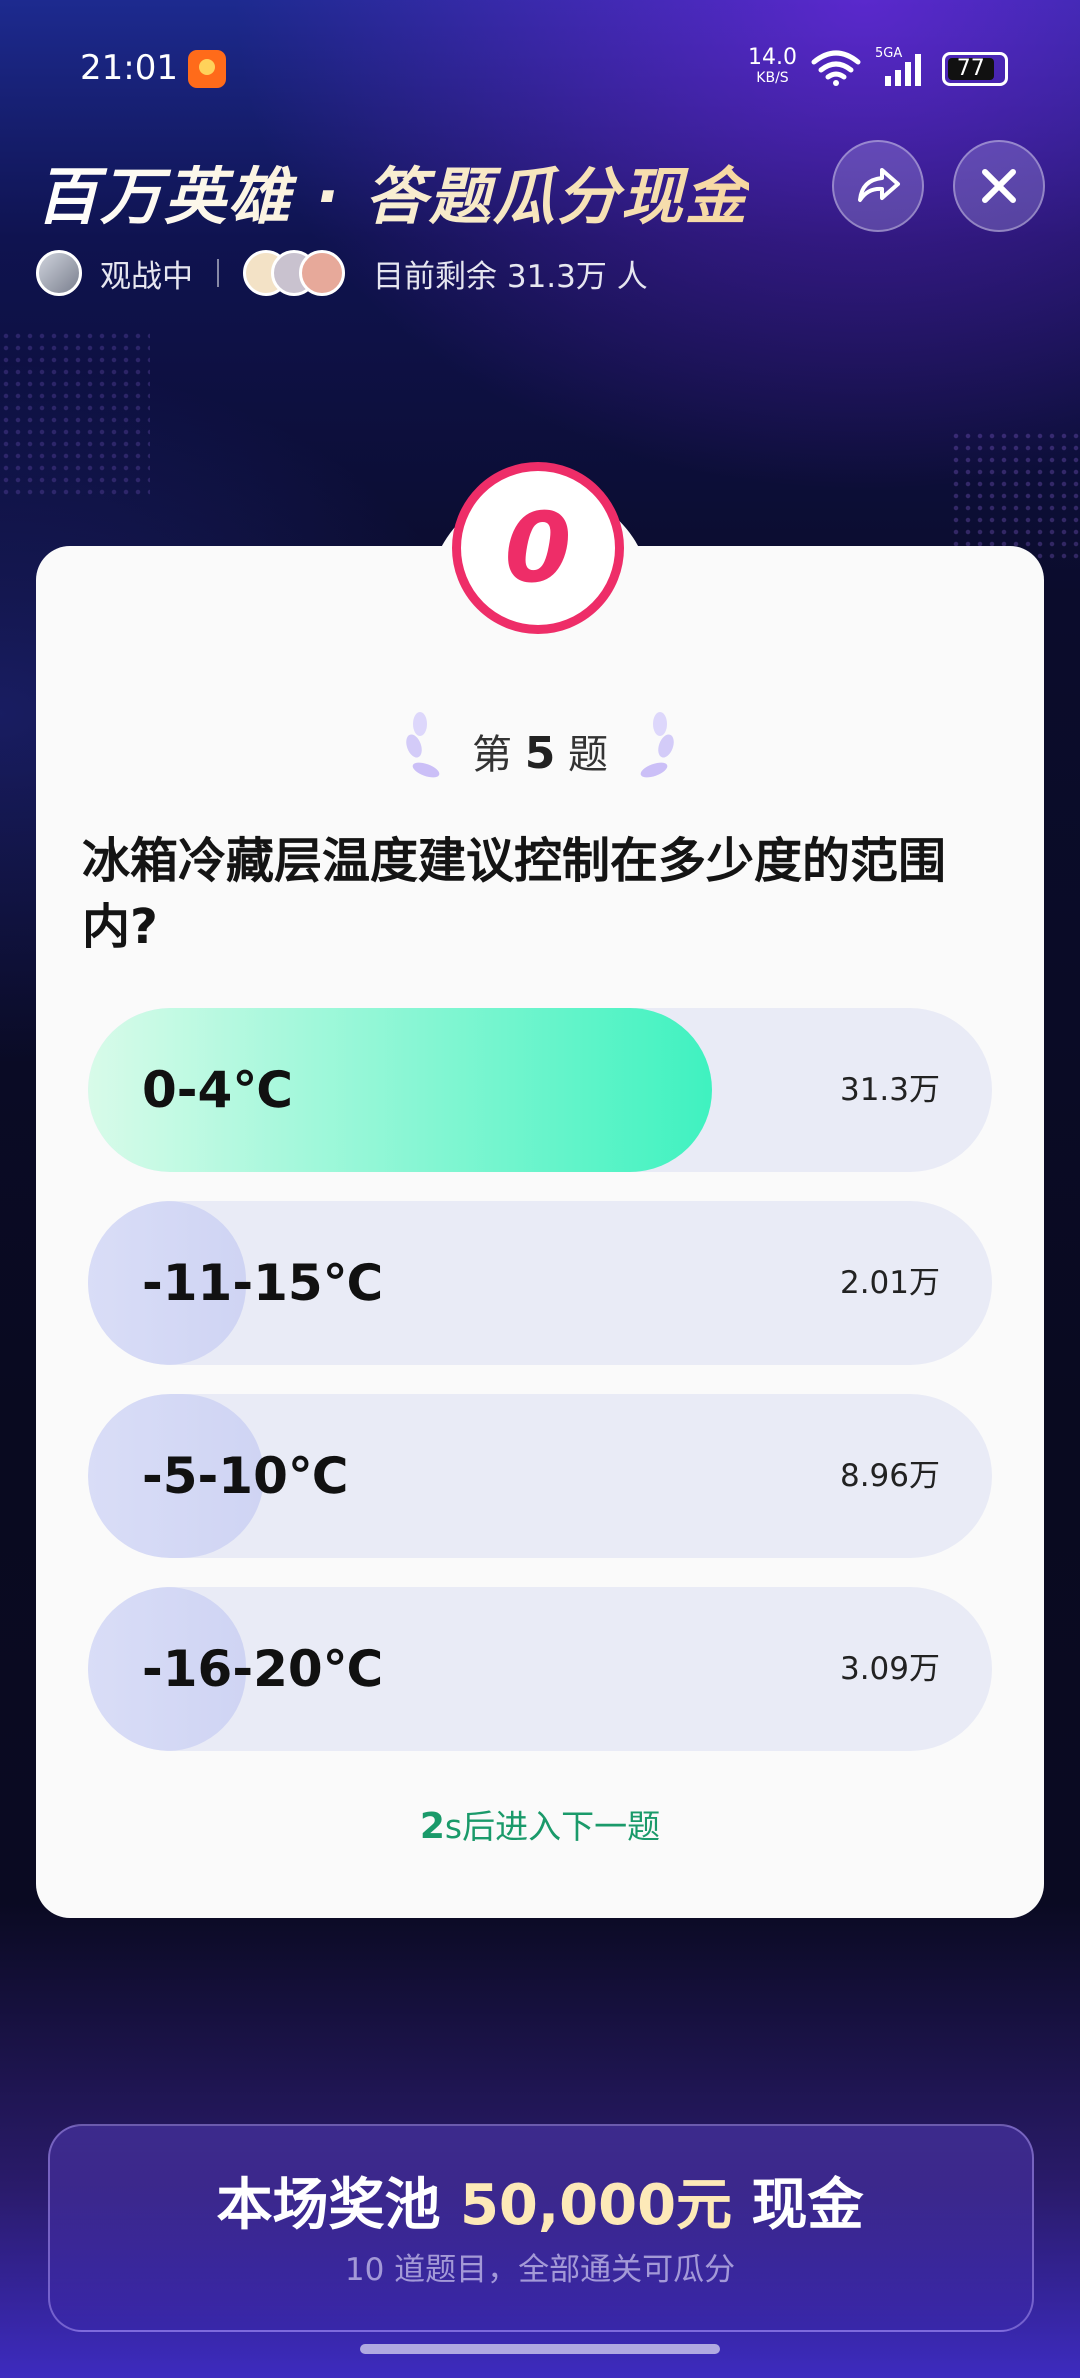  I want to click on question-number-suffix: 题, so click(588, 755).